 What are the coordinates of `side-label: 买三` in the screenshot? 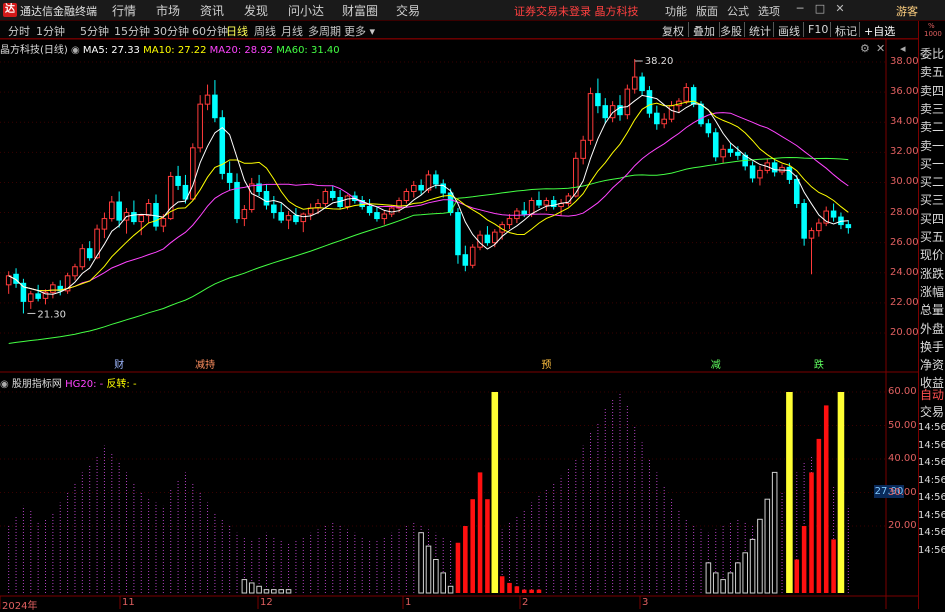 It's located at (932, 199).